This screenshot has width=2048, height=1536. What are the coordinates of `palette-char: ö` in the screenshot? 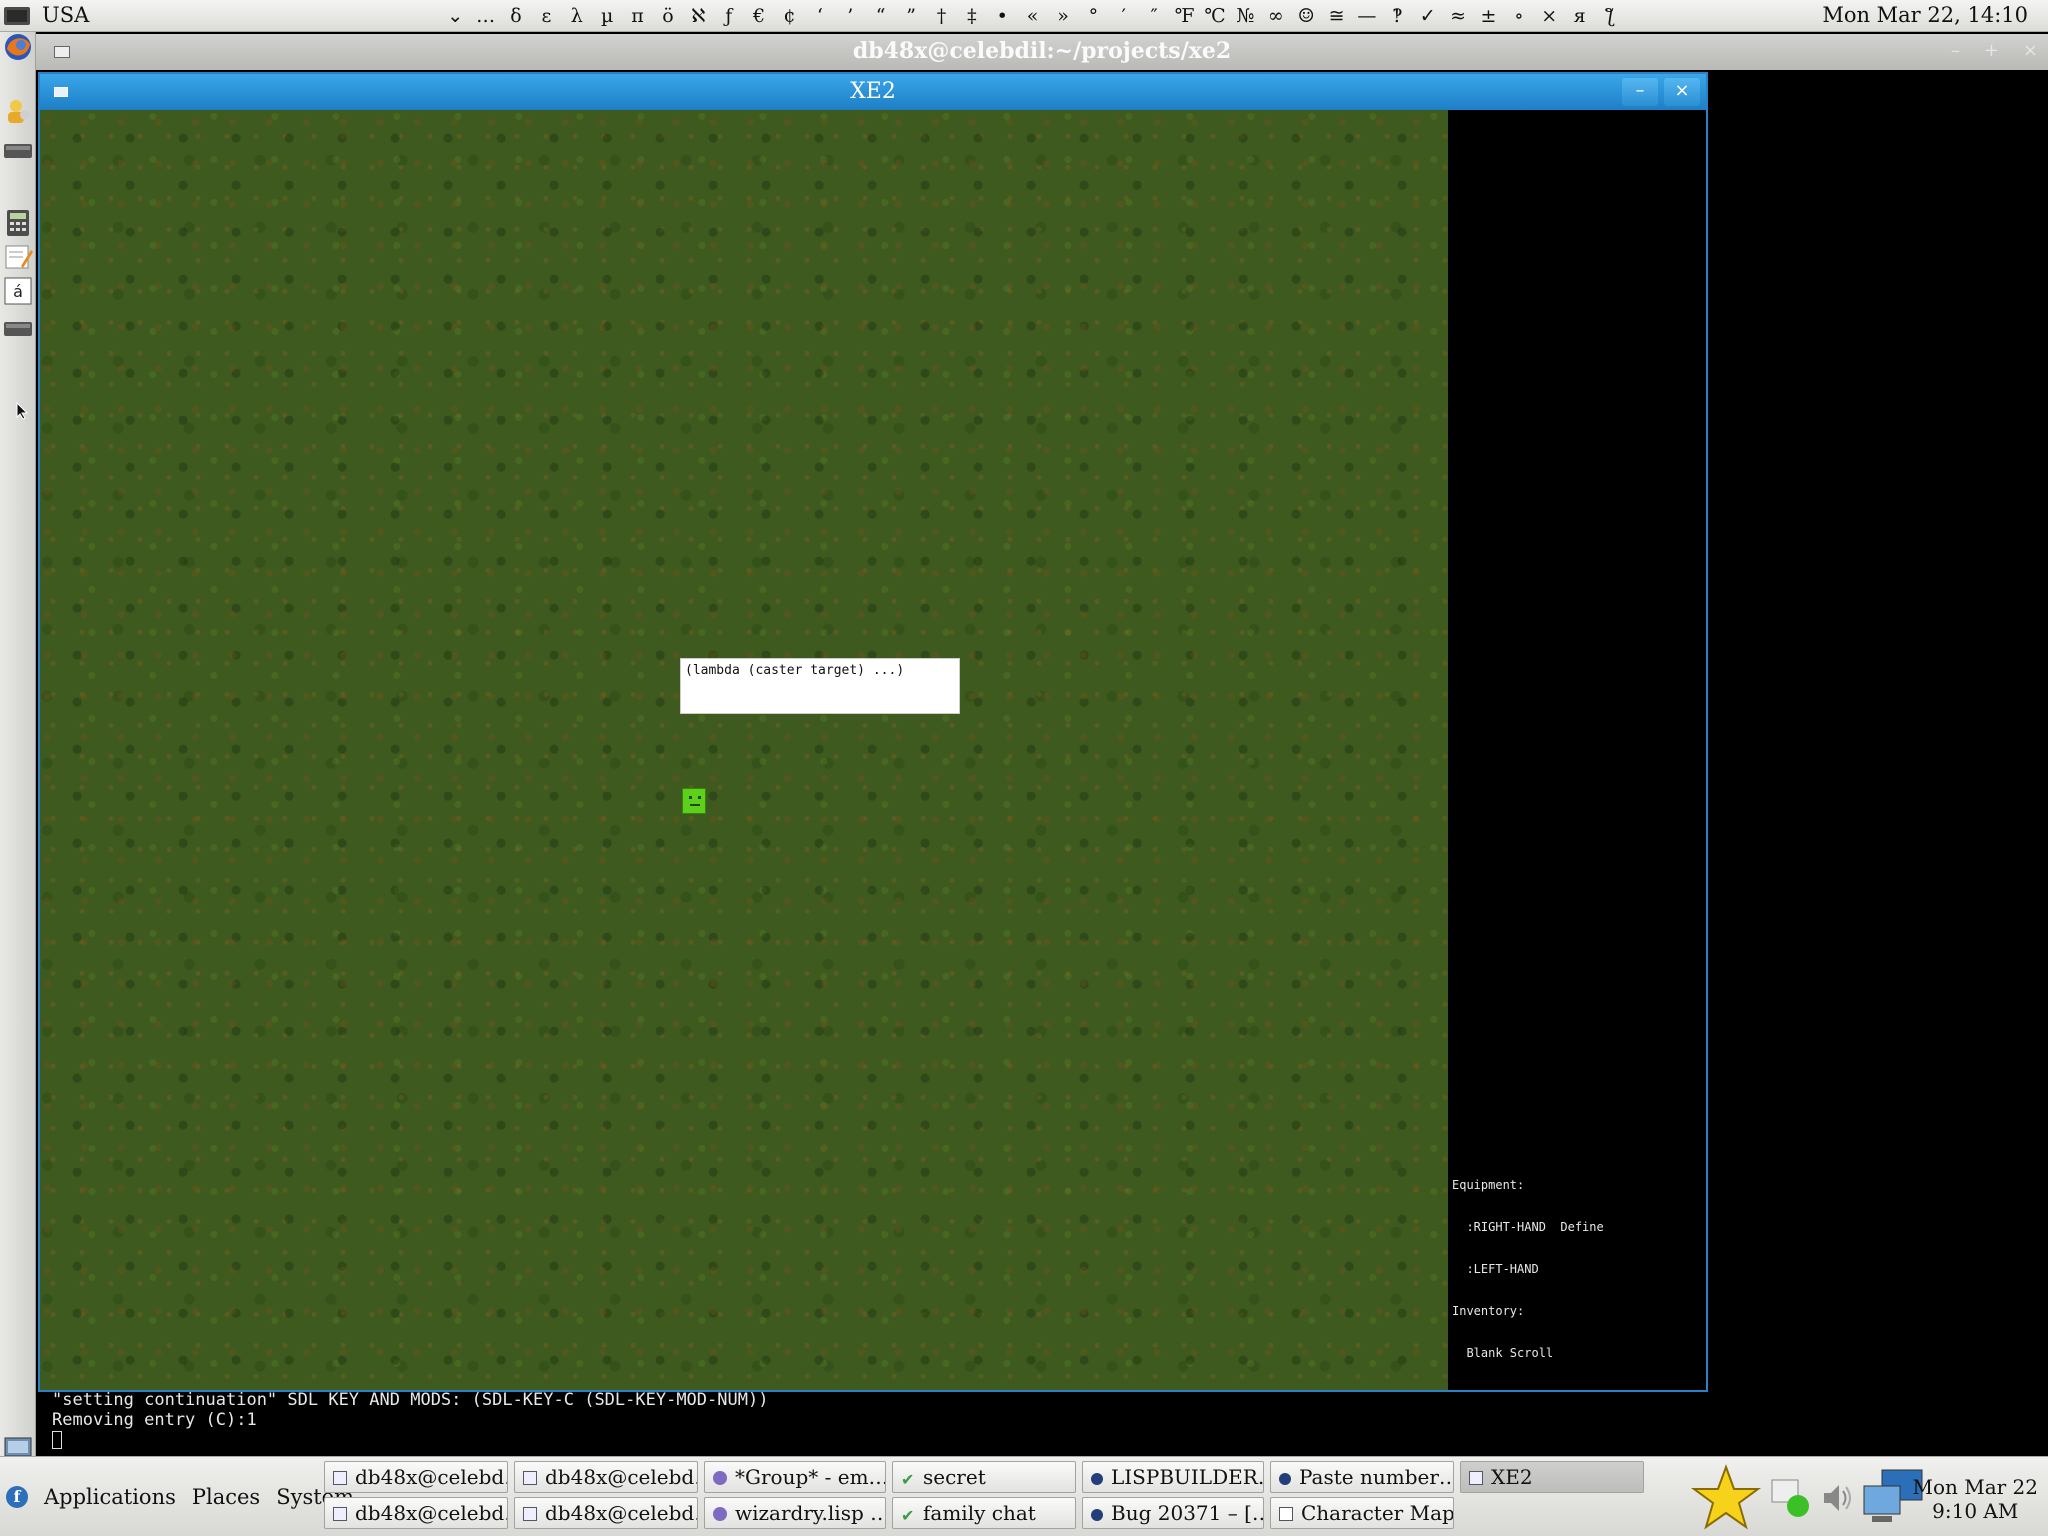 It's located at (668, 16).